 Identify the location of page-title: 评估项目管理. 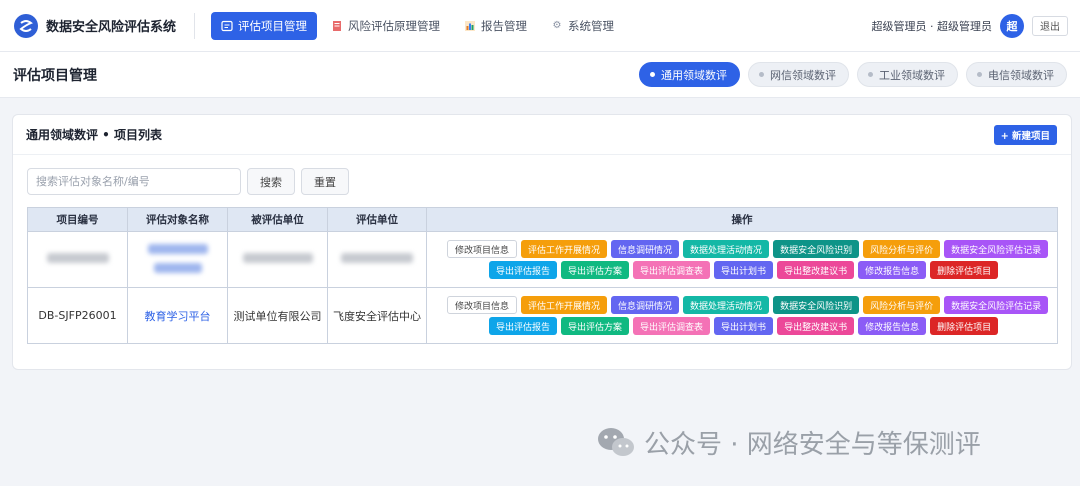
(55, 75).